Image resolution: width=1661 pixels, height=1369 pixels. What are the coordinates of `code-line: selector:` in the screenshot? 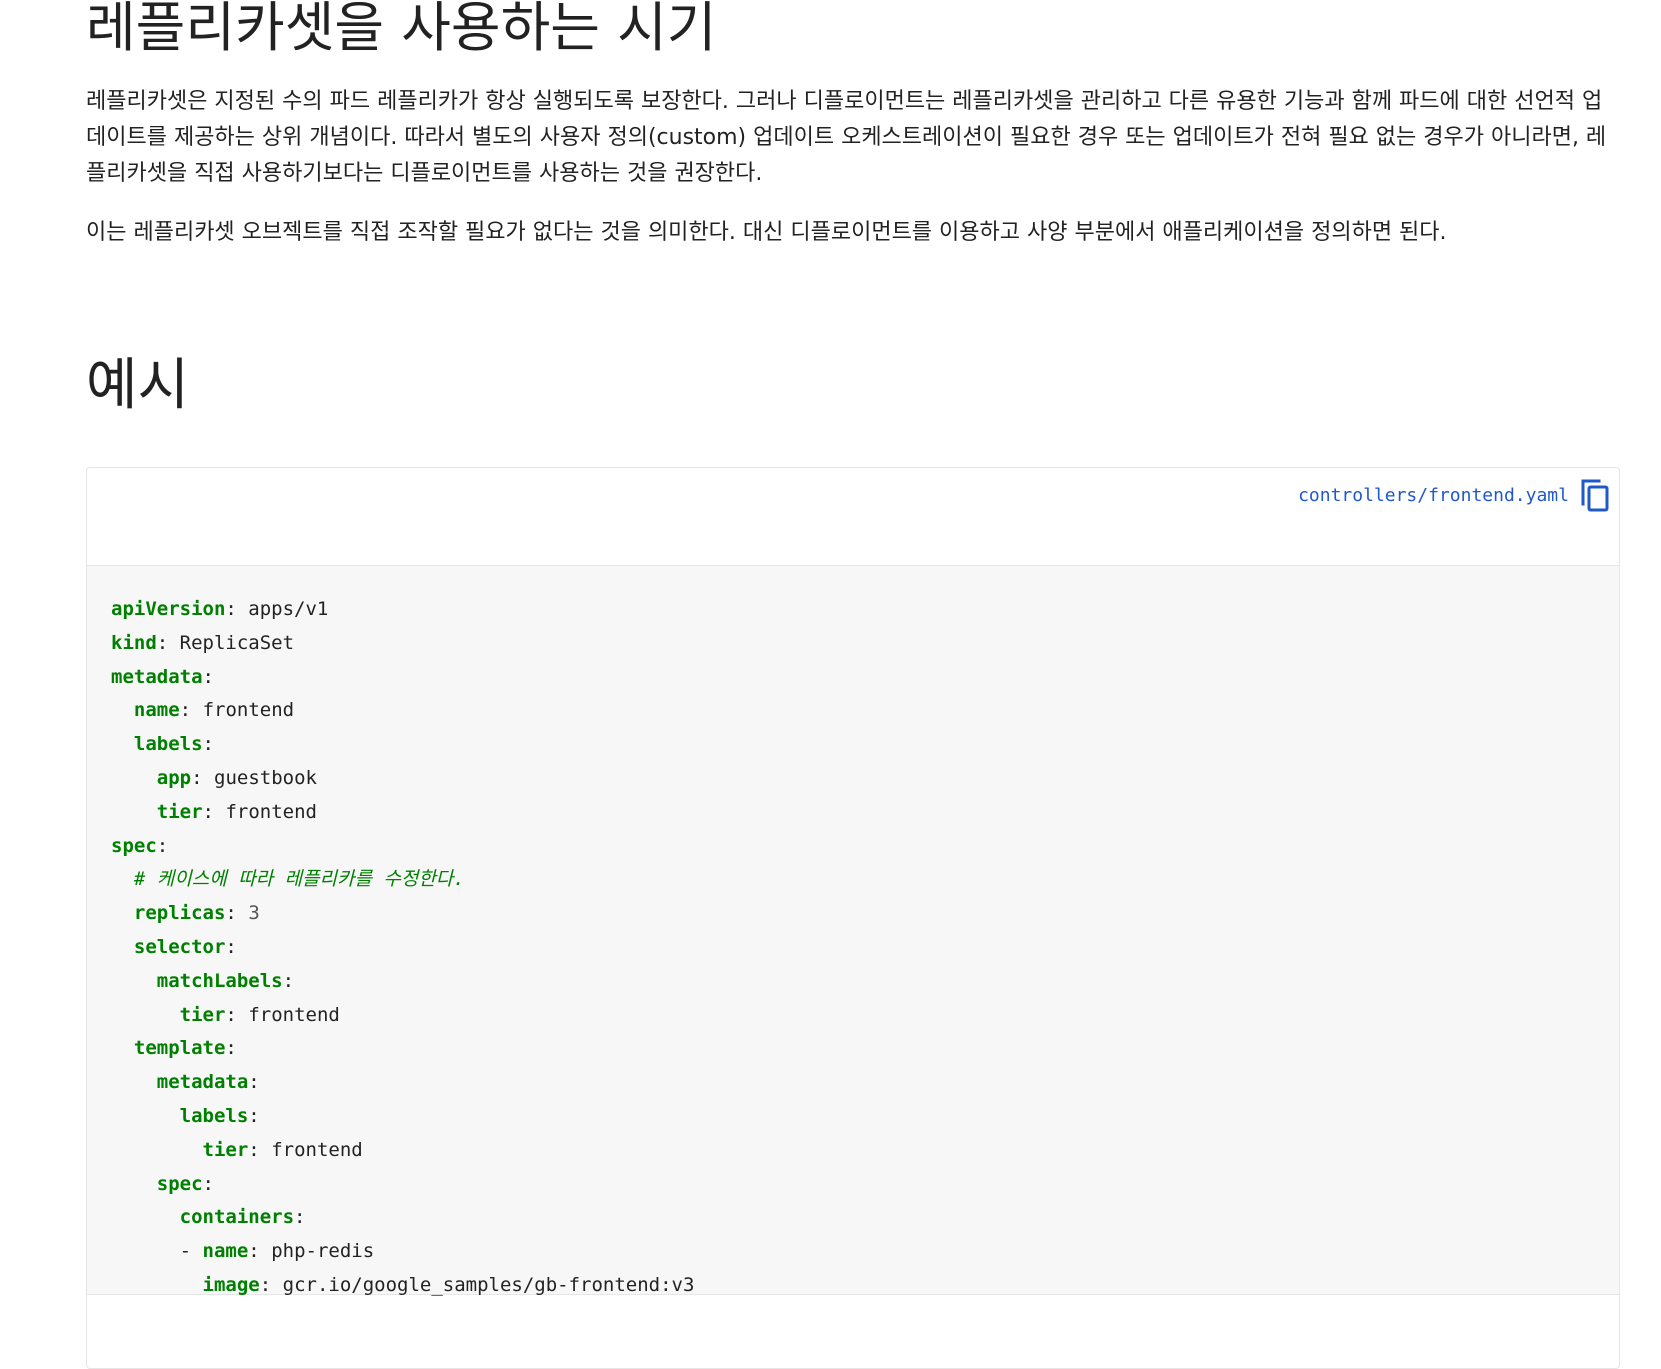 It's located at (402, 948).